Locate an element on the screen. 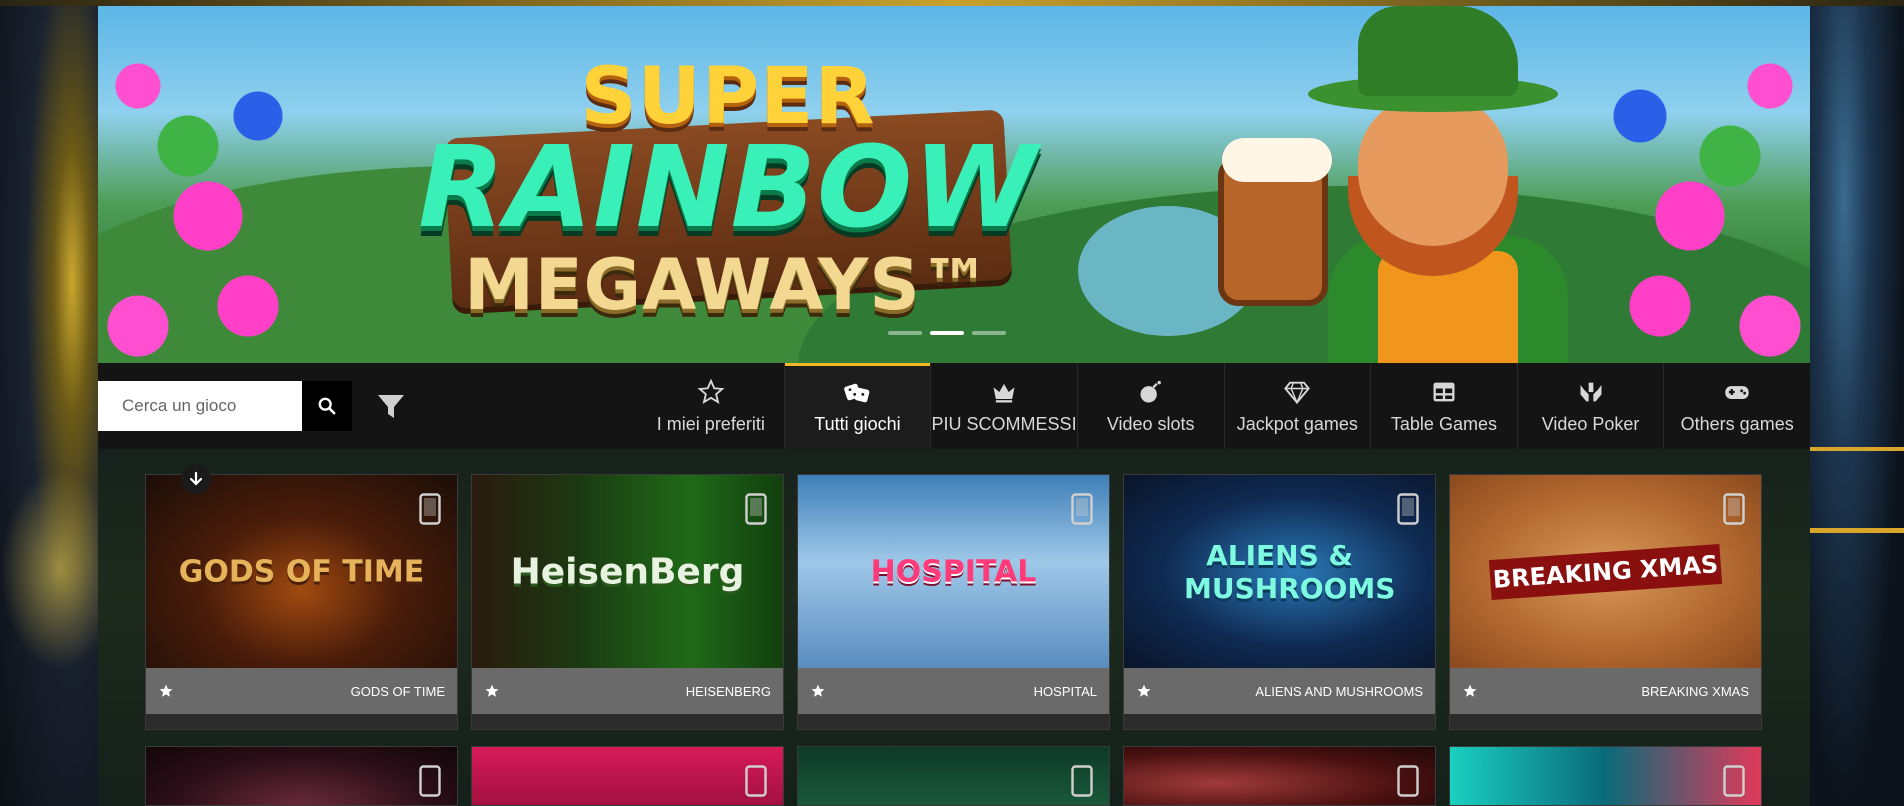 The height and width of the screenshot is (806, 1904). game-card: GODS OF TIME GODS OF TIME is located at coordinates (301, 602).